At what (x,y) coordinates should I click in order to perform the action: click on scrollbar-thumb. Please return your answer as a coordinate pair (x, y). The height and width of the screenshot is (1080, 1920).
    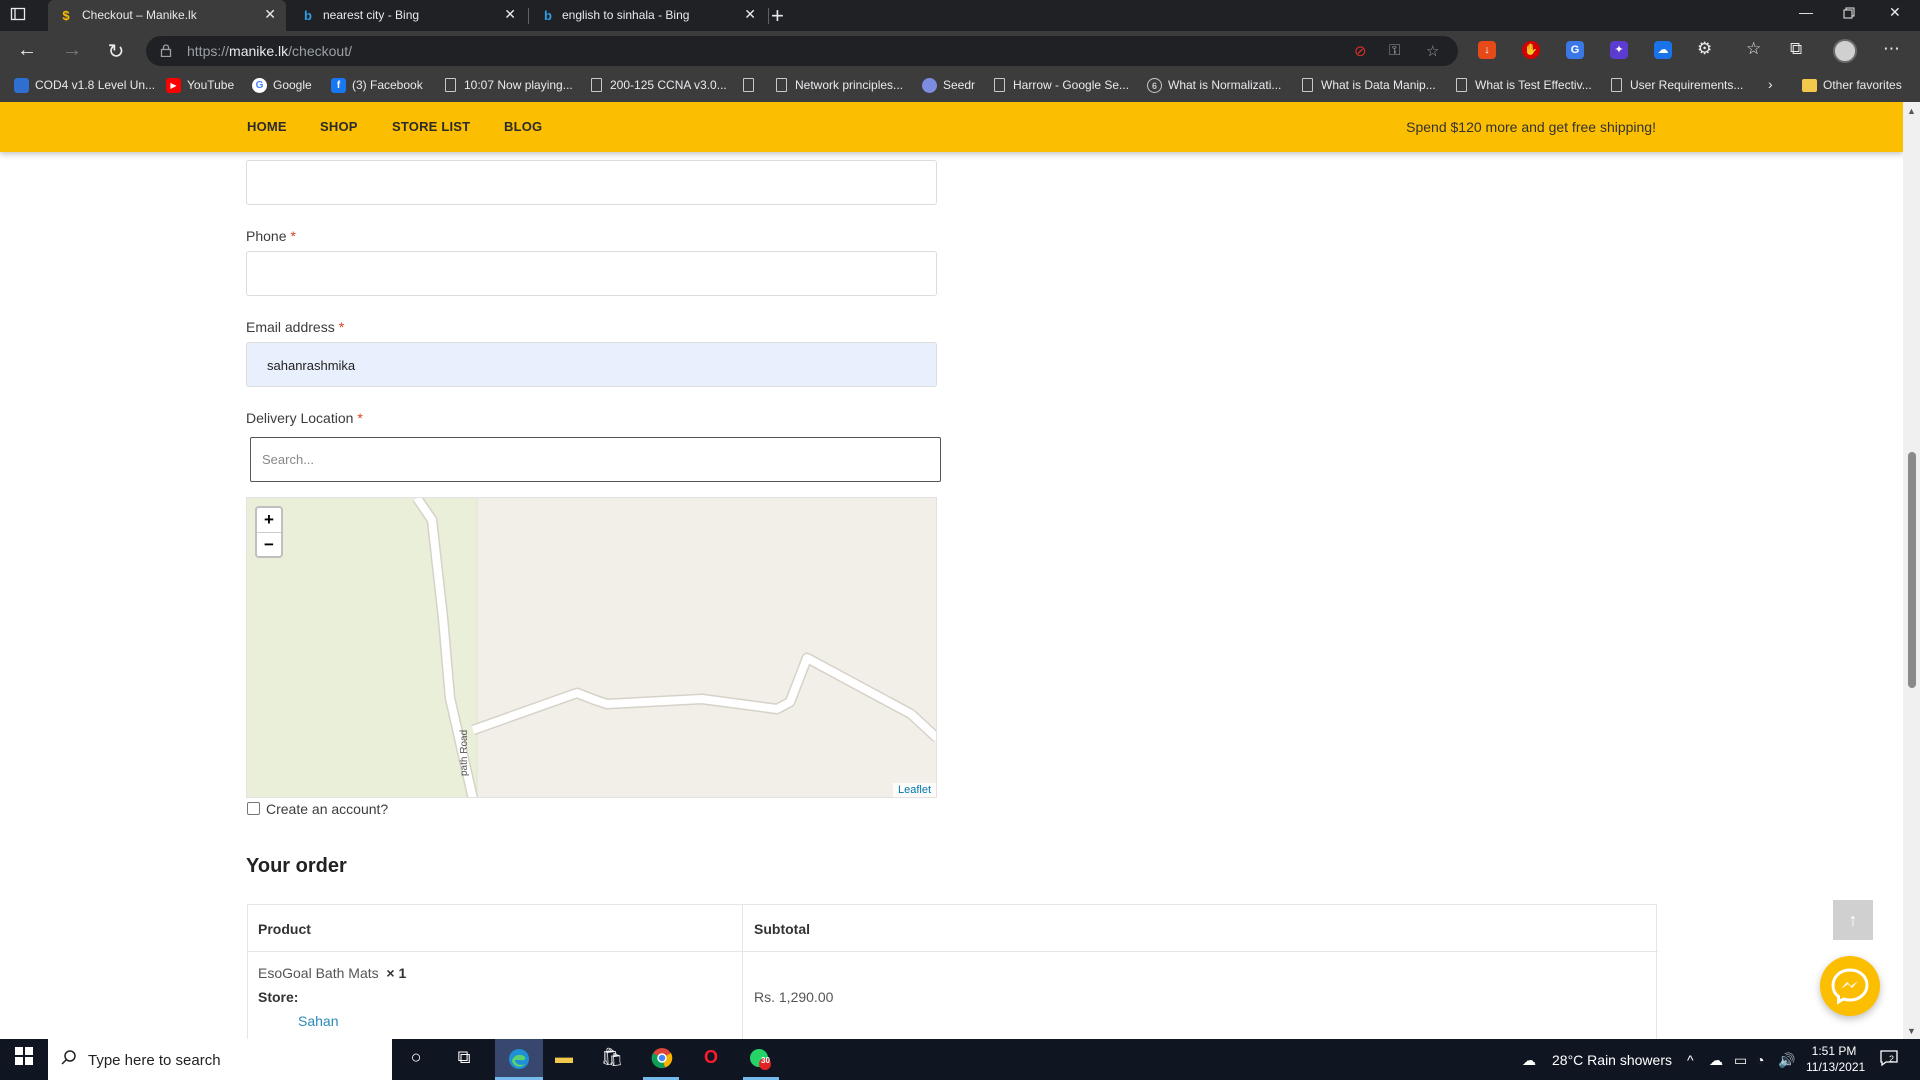
    Looking at the image, I should click on (1912, 570).